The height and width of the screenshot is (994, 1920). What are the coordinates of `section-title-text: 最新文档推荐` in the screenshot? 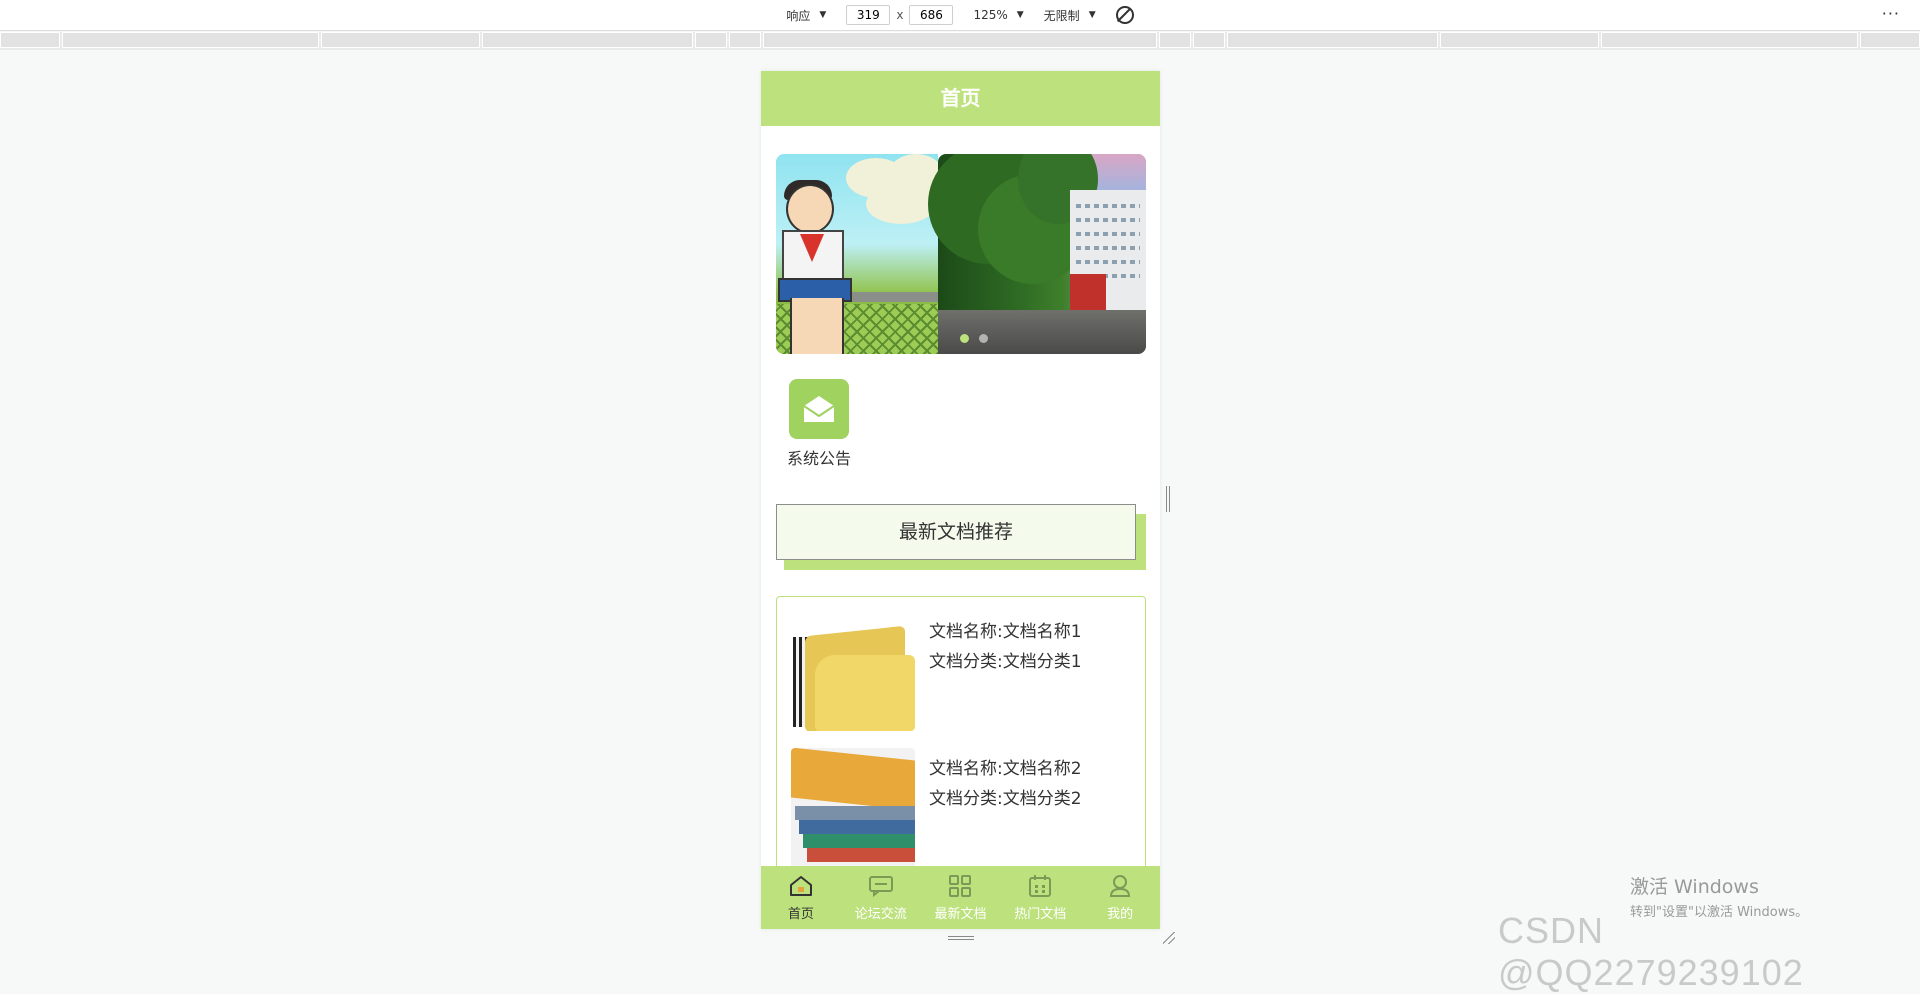 It's located at (956, 532).